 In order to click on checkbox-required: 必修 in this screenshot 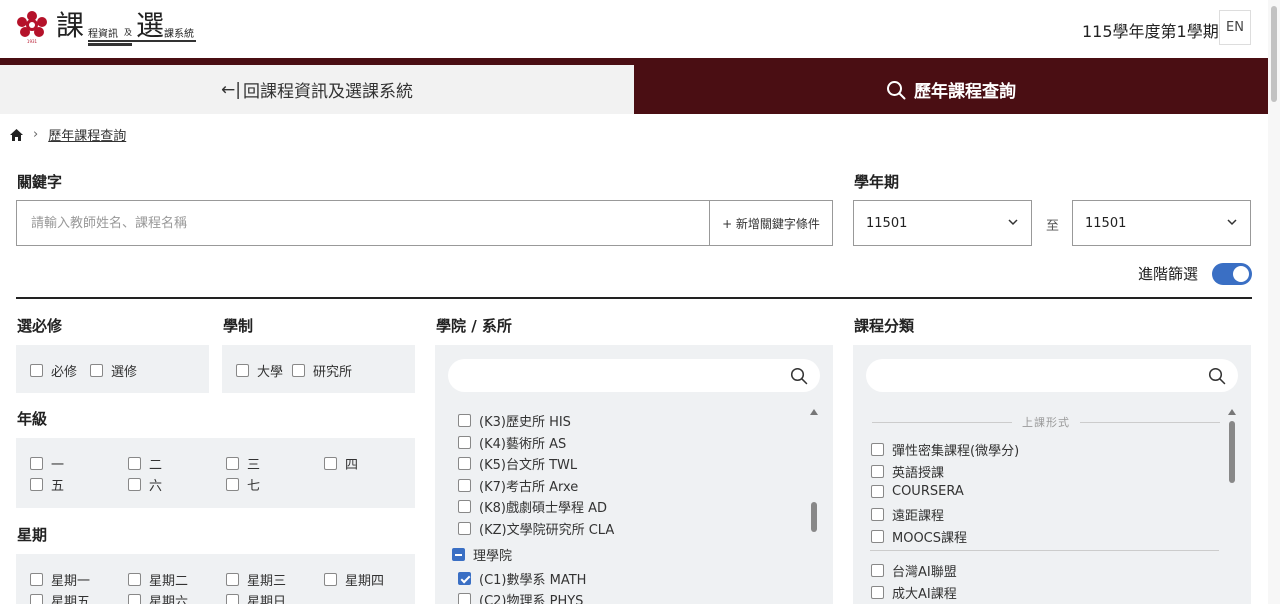, I will do `click(53, 370)`.